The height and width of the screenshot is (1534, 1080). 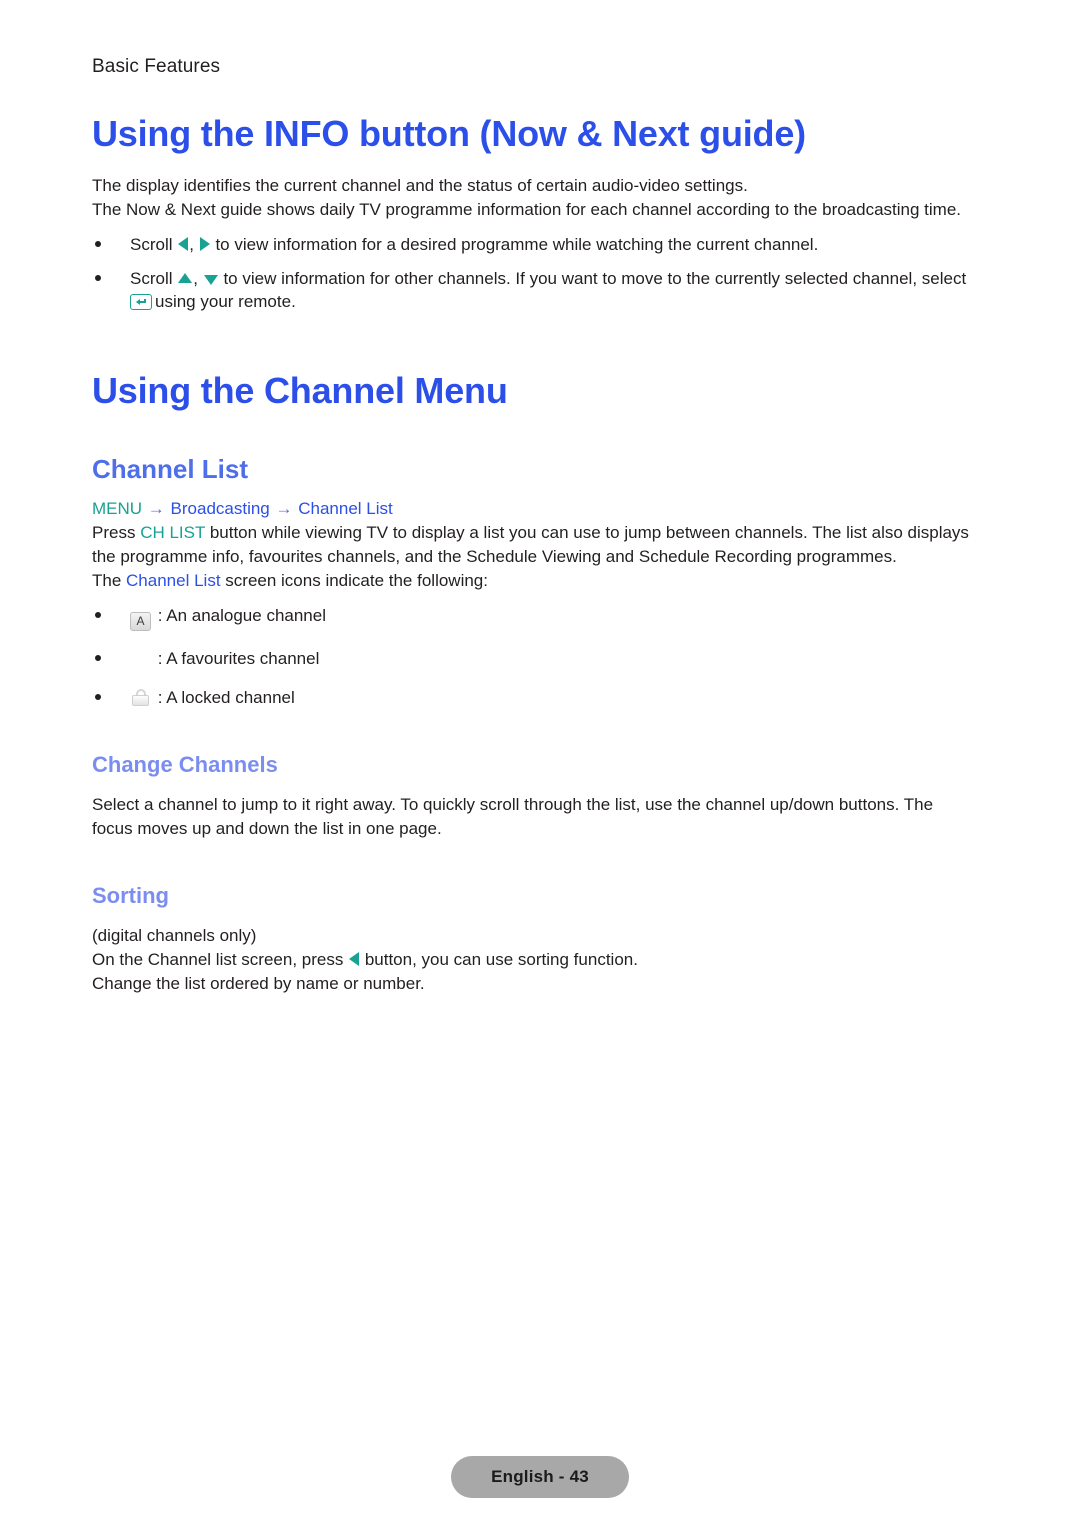 I want to click on running-header: Basic Features, so click(x=156, y=66).